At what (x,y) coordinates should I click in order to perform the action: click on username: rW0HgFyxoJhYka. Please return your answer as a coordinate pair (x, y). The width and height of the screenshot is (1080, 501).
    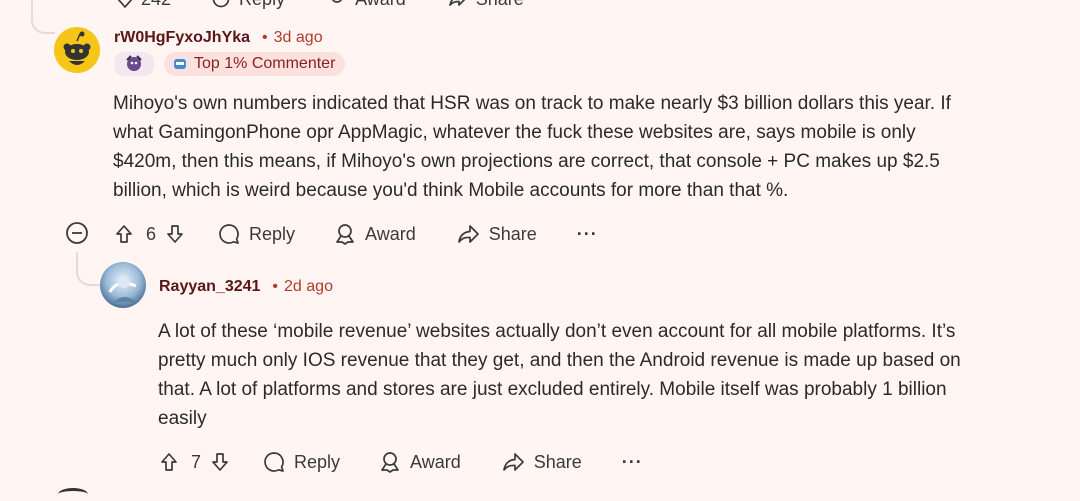
    Looking at the image, I should click on (182, 38).